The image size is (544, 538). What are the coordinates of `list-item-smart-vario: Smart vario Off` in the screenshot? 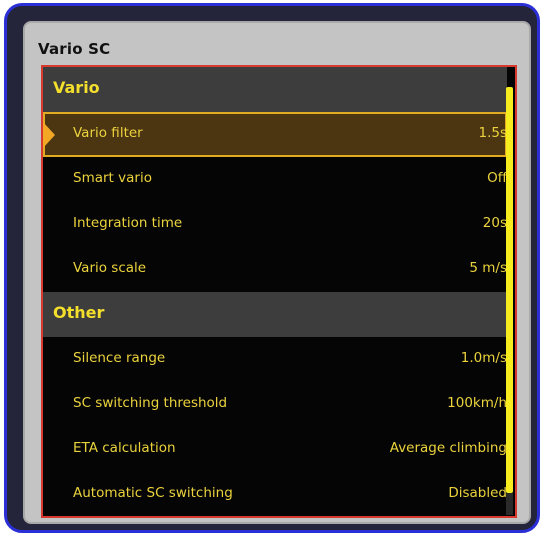 It's located at (275, 179).